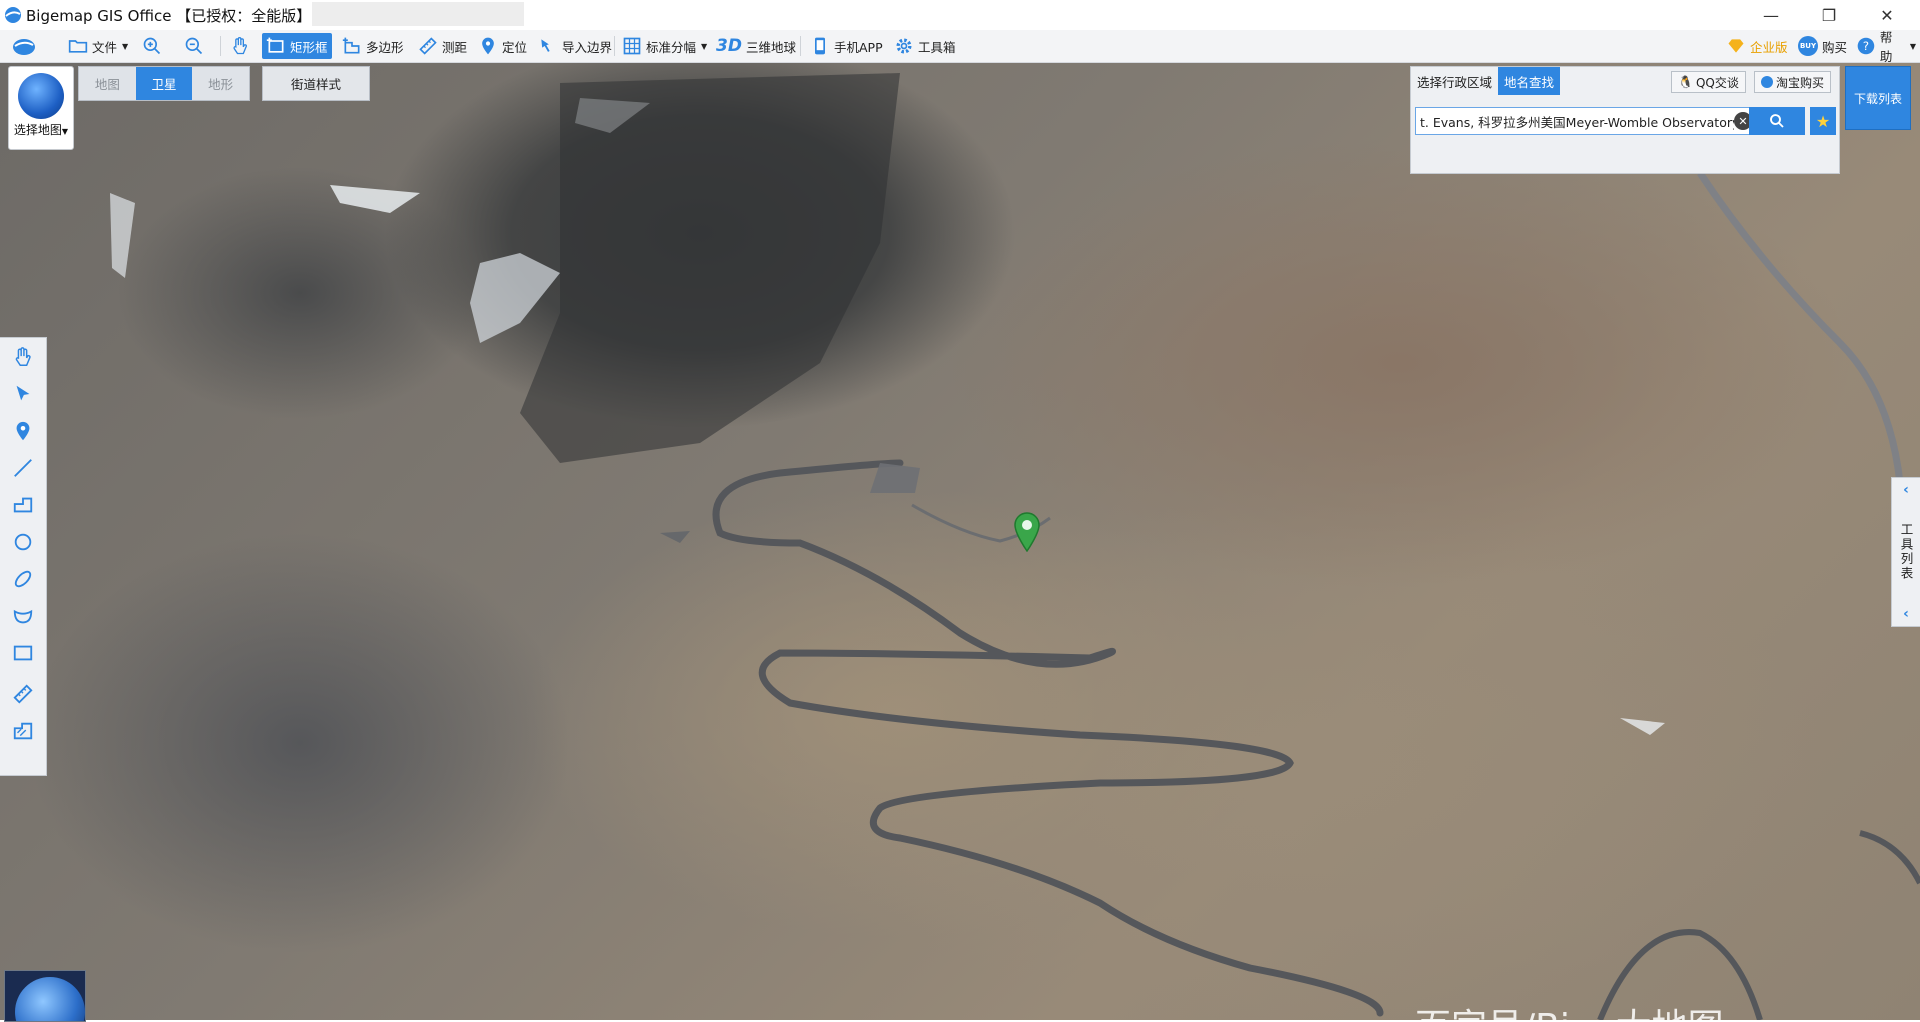  I want to click on diamond-icon, so click(1736, 46).